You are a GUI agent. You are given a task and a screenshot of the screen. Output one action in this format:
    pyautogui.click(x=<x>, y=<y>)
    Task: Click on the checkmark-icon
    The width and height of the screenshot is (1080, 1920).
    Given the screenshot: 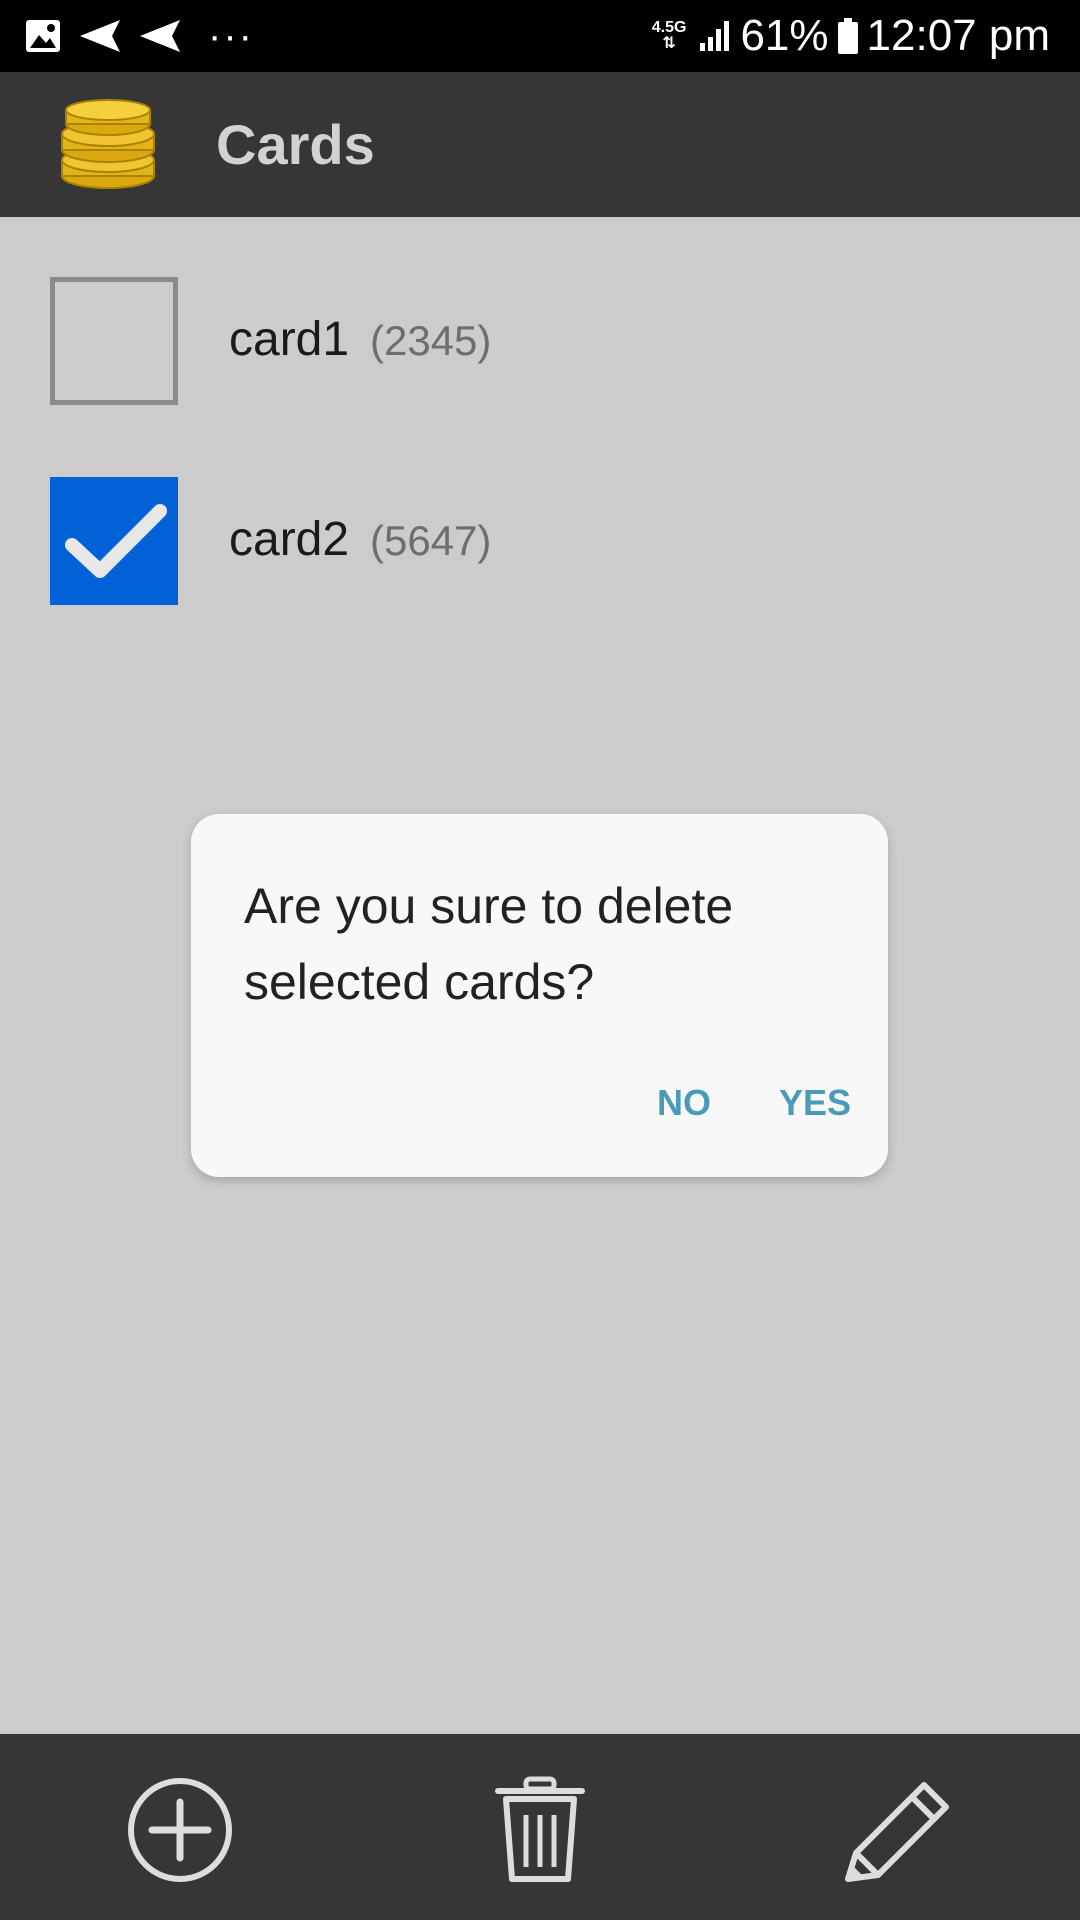 What is the action you would take?
    pyautogui.click(x=116, y=541)
    